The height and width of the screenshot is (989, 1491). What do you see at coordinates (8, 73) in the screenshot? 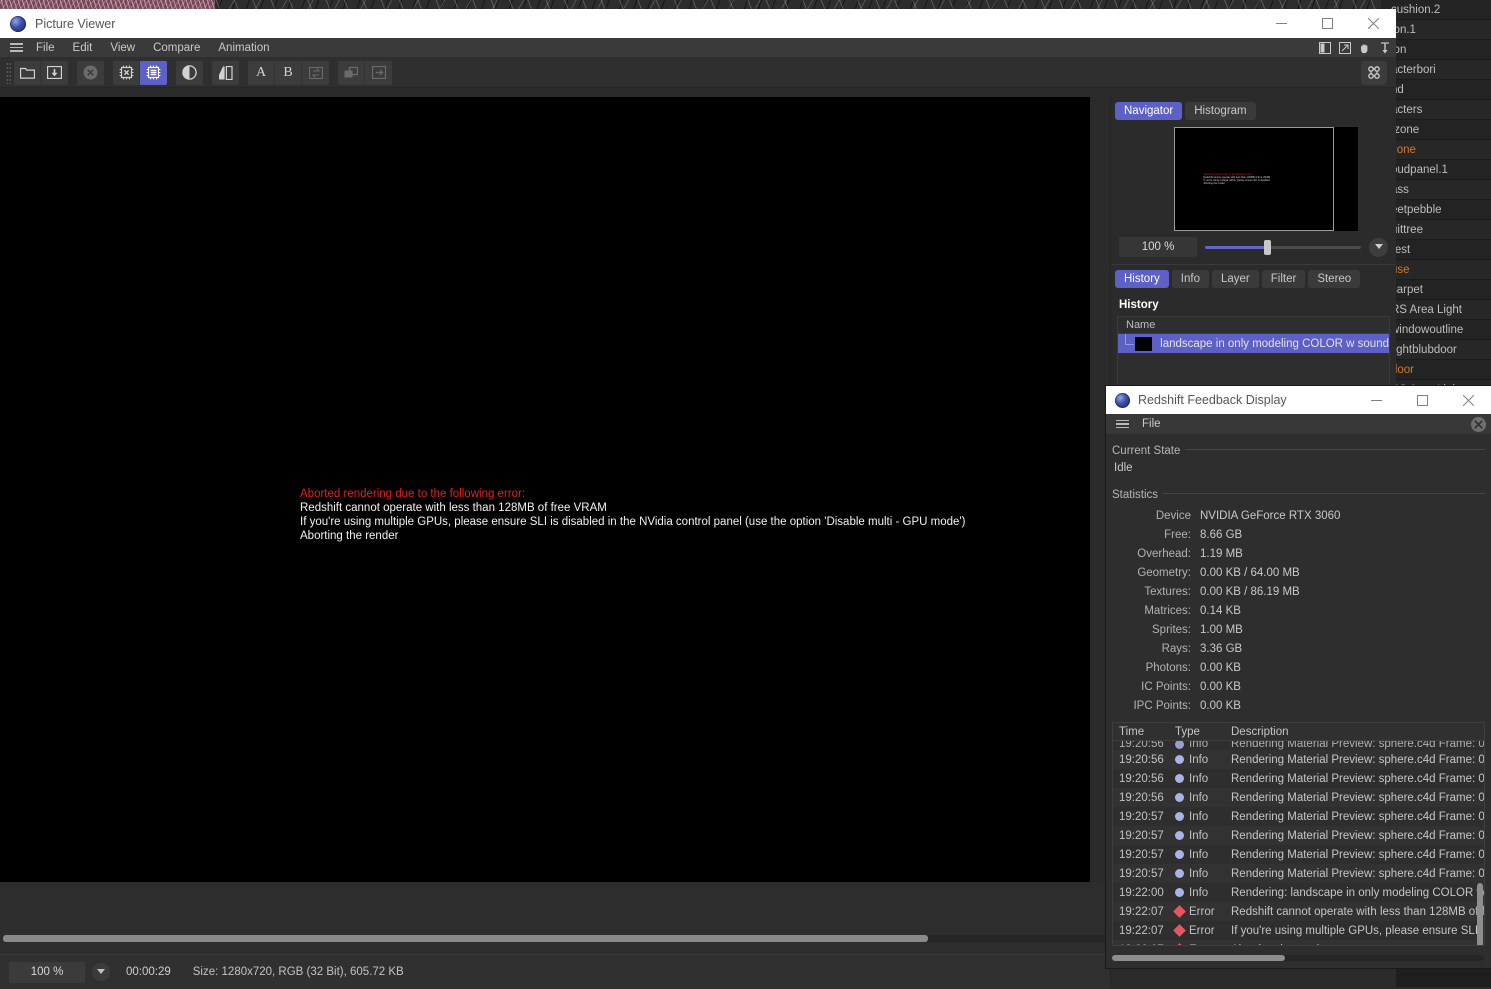
I see `toolbar-grip` at bounding box center [8, 73].